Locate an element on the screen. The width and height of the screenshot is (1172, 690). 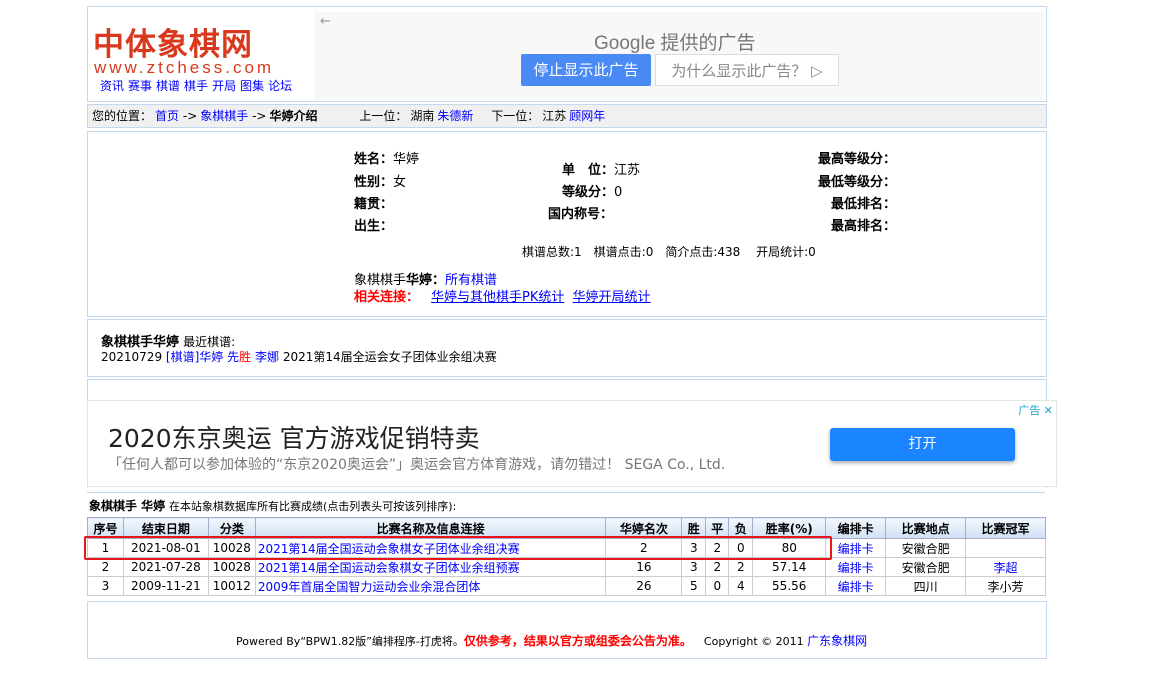
nav-gallery: 图集 is located at coordinates (252, 86).